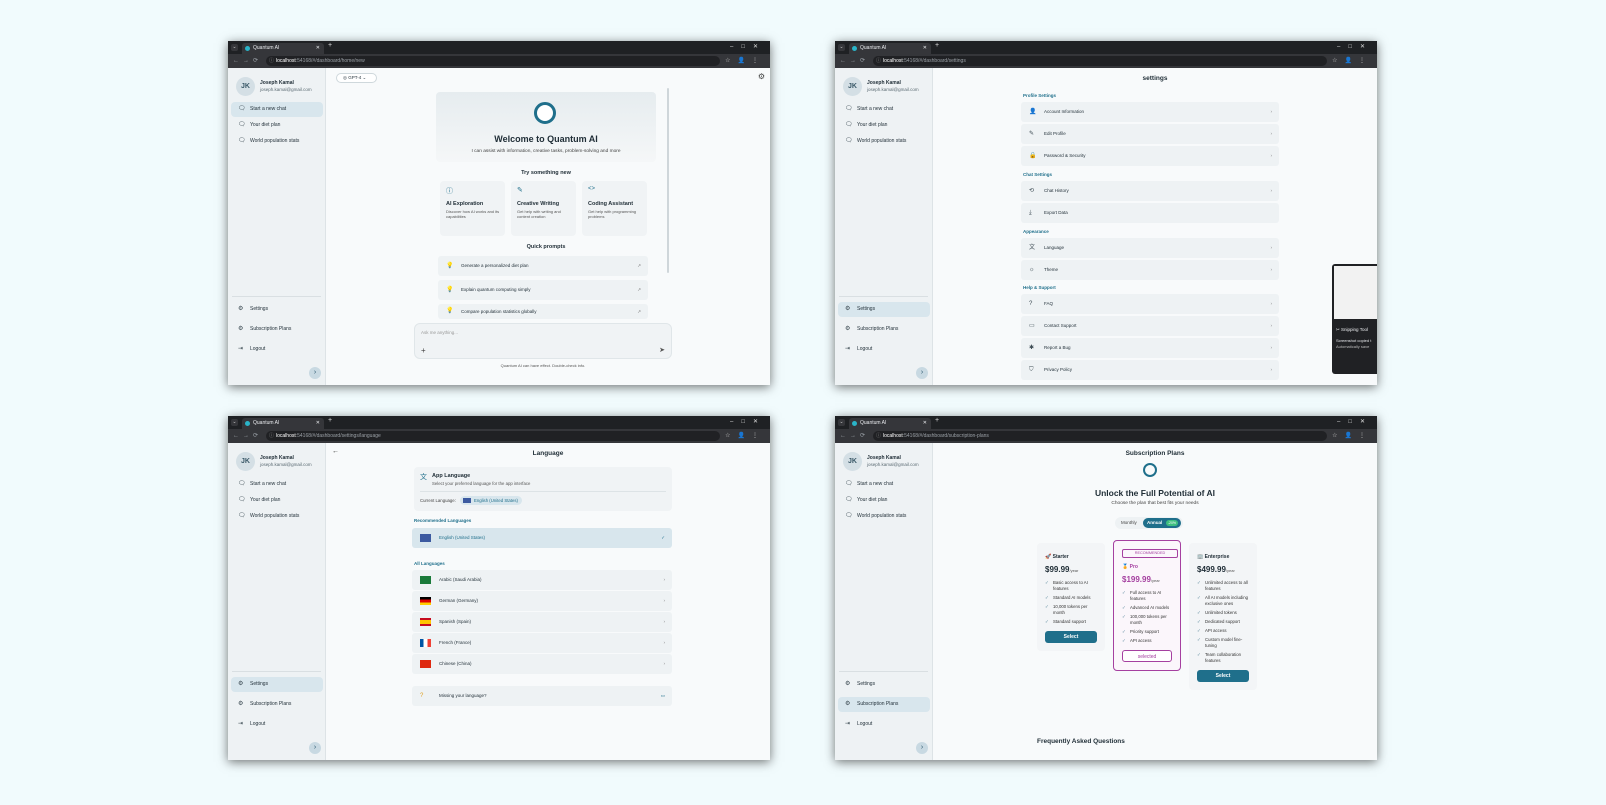 The height and width of the screenshot is (805, 1606). I want to click on scrollbar, so click(668, 180).